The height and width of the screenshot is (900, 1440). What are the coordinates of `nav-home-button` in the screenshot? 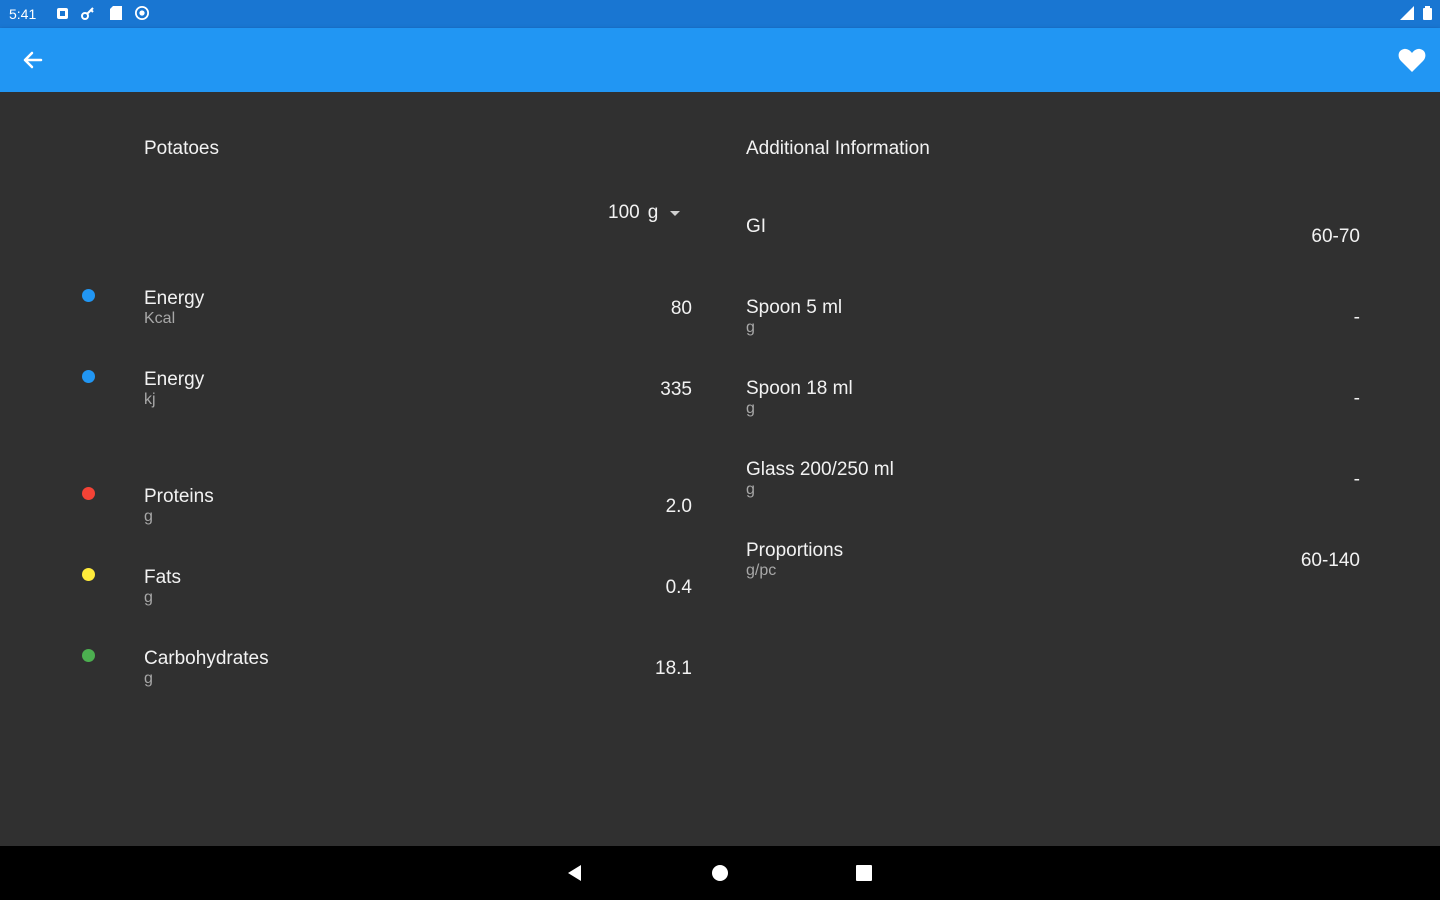 It's located at (720, 873).